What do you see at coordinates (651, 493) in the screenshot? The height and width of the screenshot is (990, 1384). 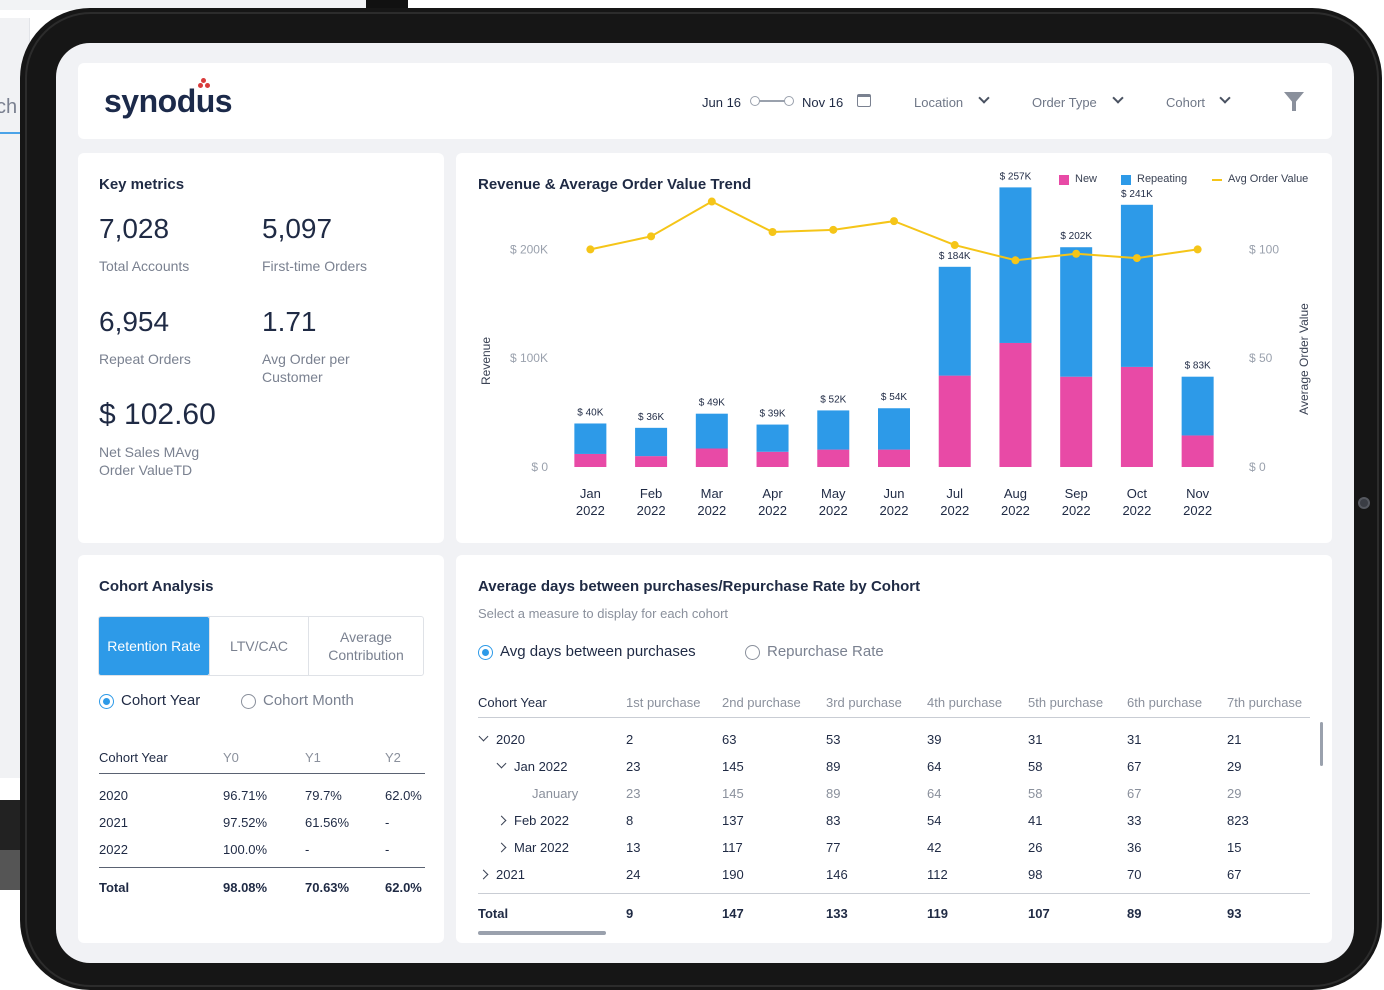 I see `x-axis-tick-label: Feb` at bounding box center [651, 493].